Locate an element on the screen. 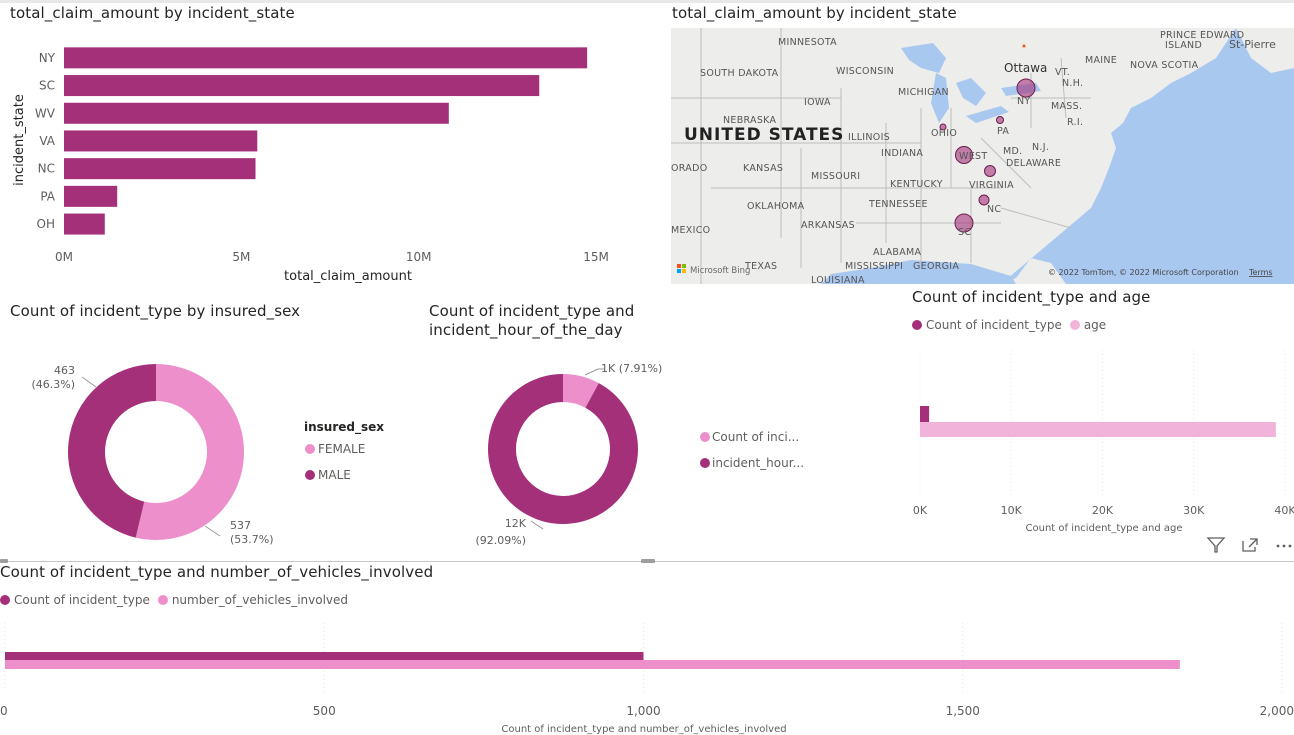 The width and height of the screenshot is (1294, 735). resize-handle-center is located at coordinates (648, 561).